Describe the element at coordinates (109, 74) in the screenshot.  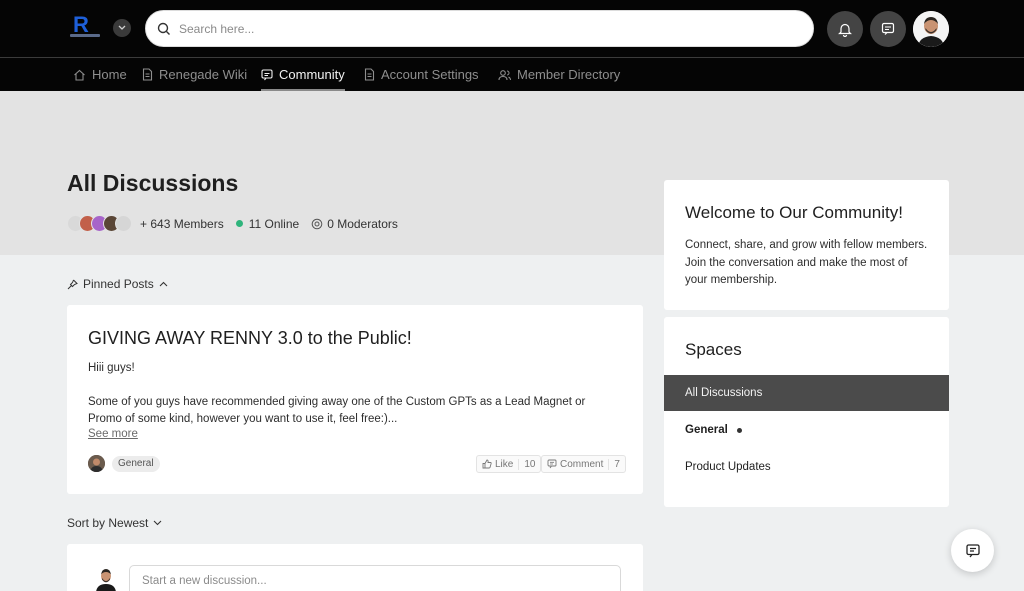
I see `nav-item-label: Home` at that location.